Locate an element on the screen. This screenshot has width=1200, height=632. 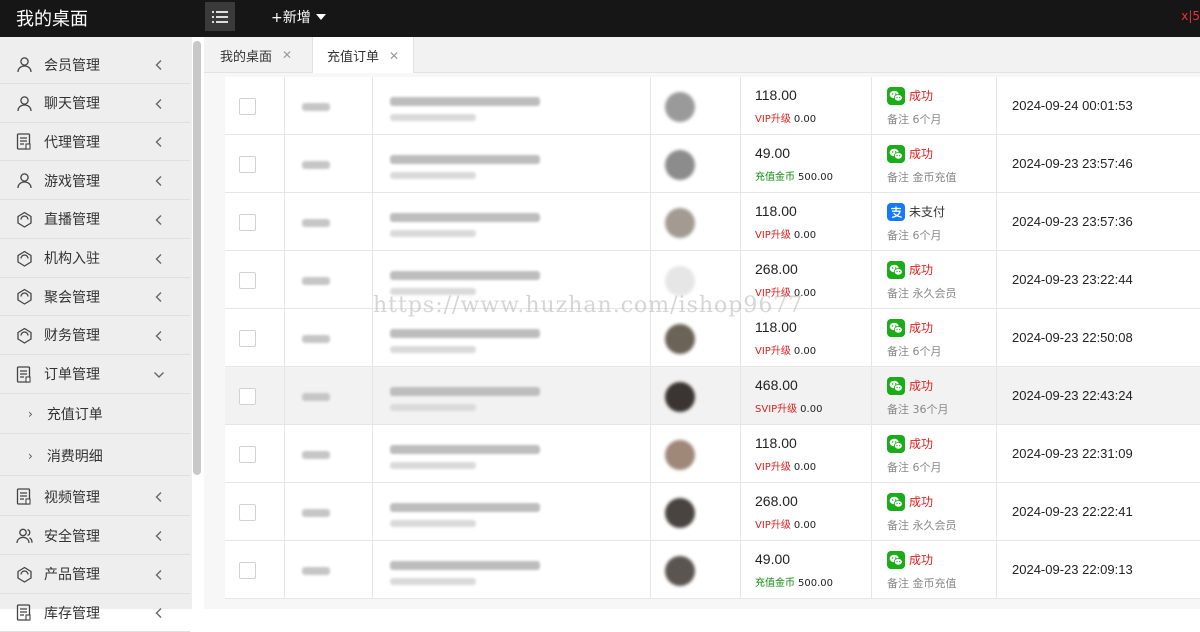
order-amount: 118.00 is located at coordinates (776, 95).